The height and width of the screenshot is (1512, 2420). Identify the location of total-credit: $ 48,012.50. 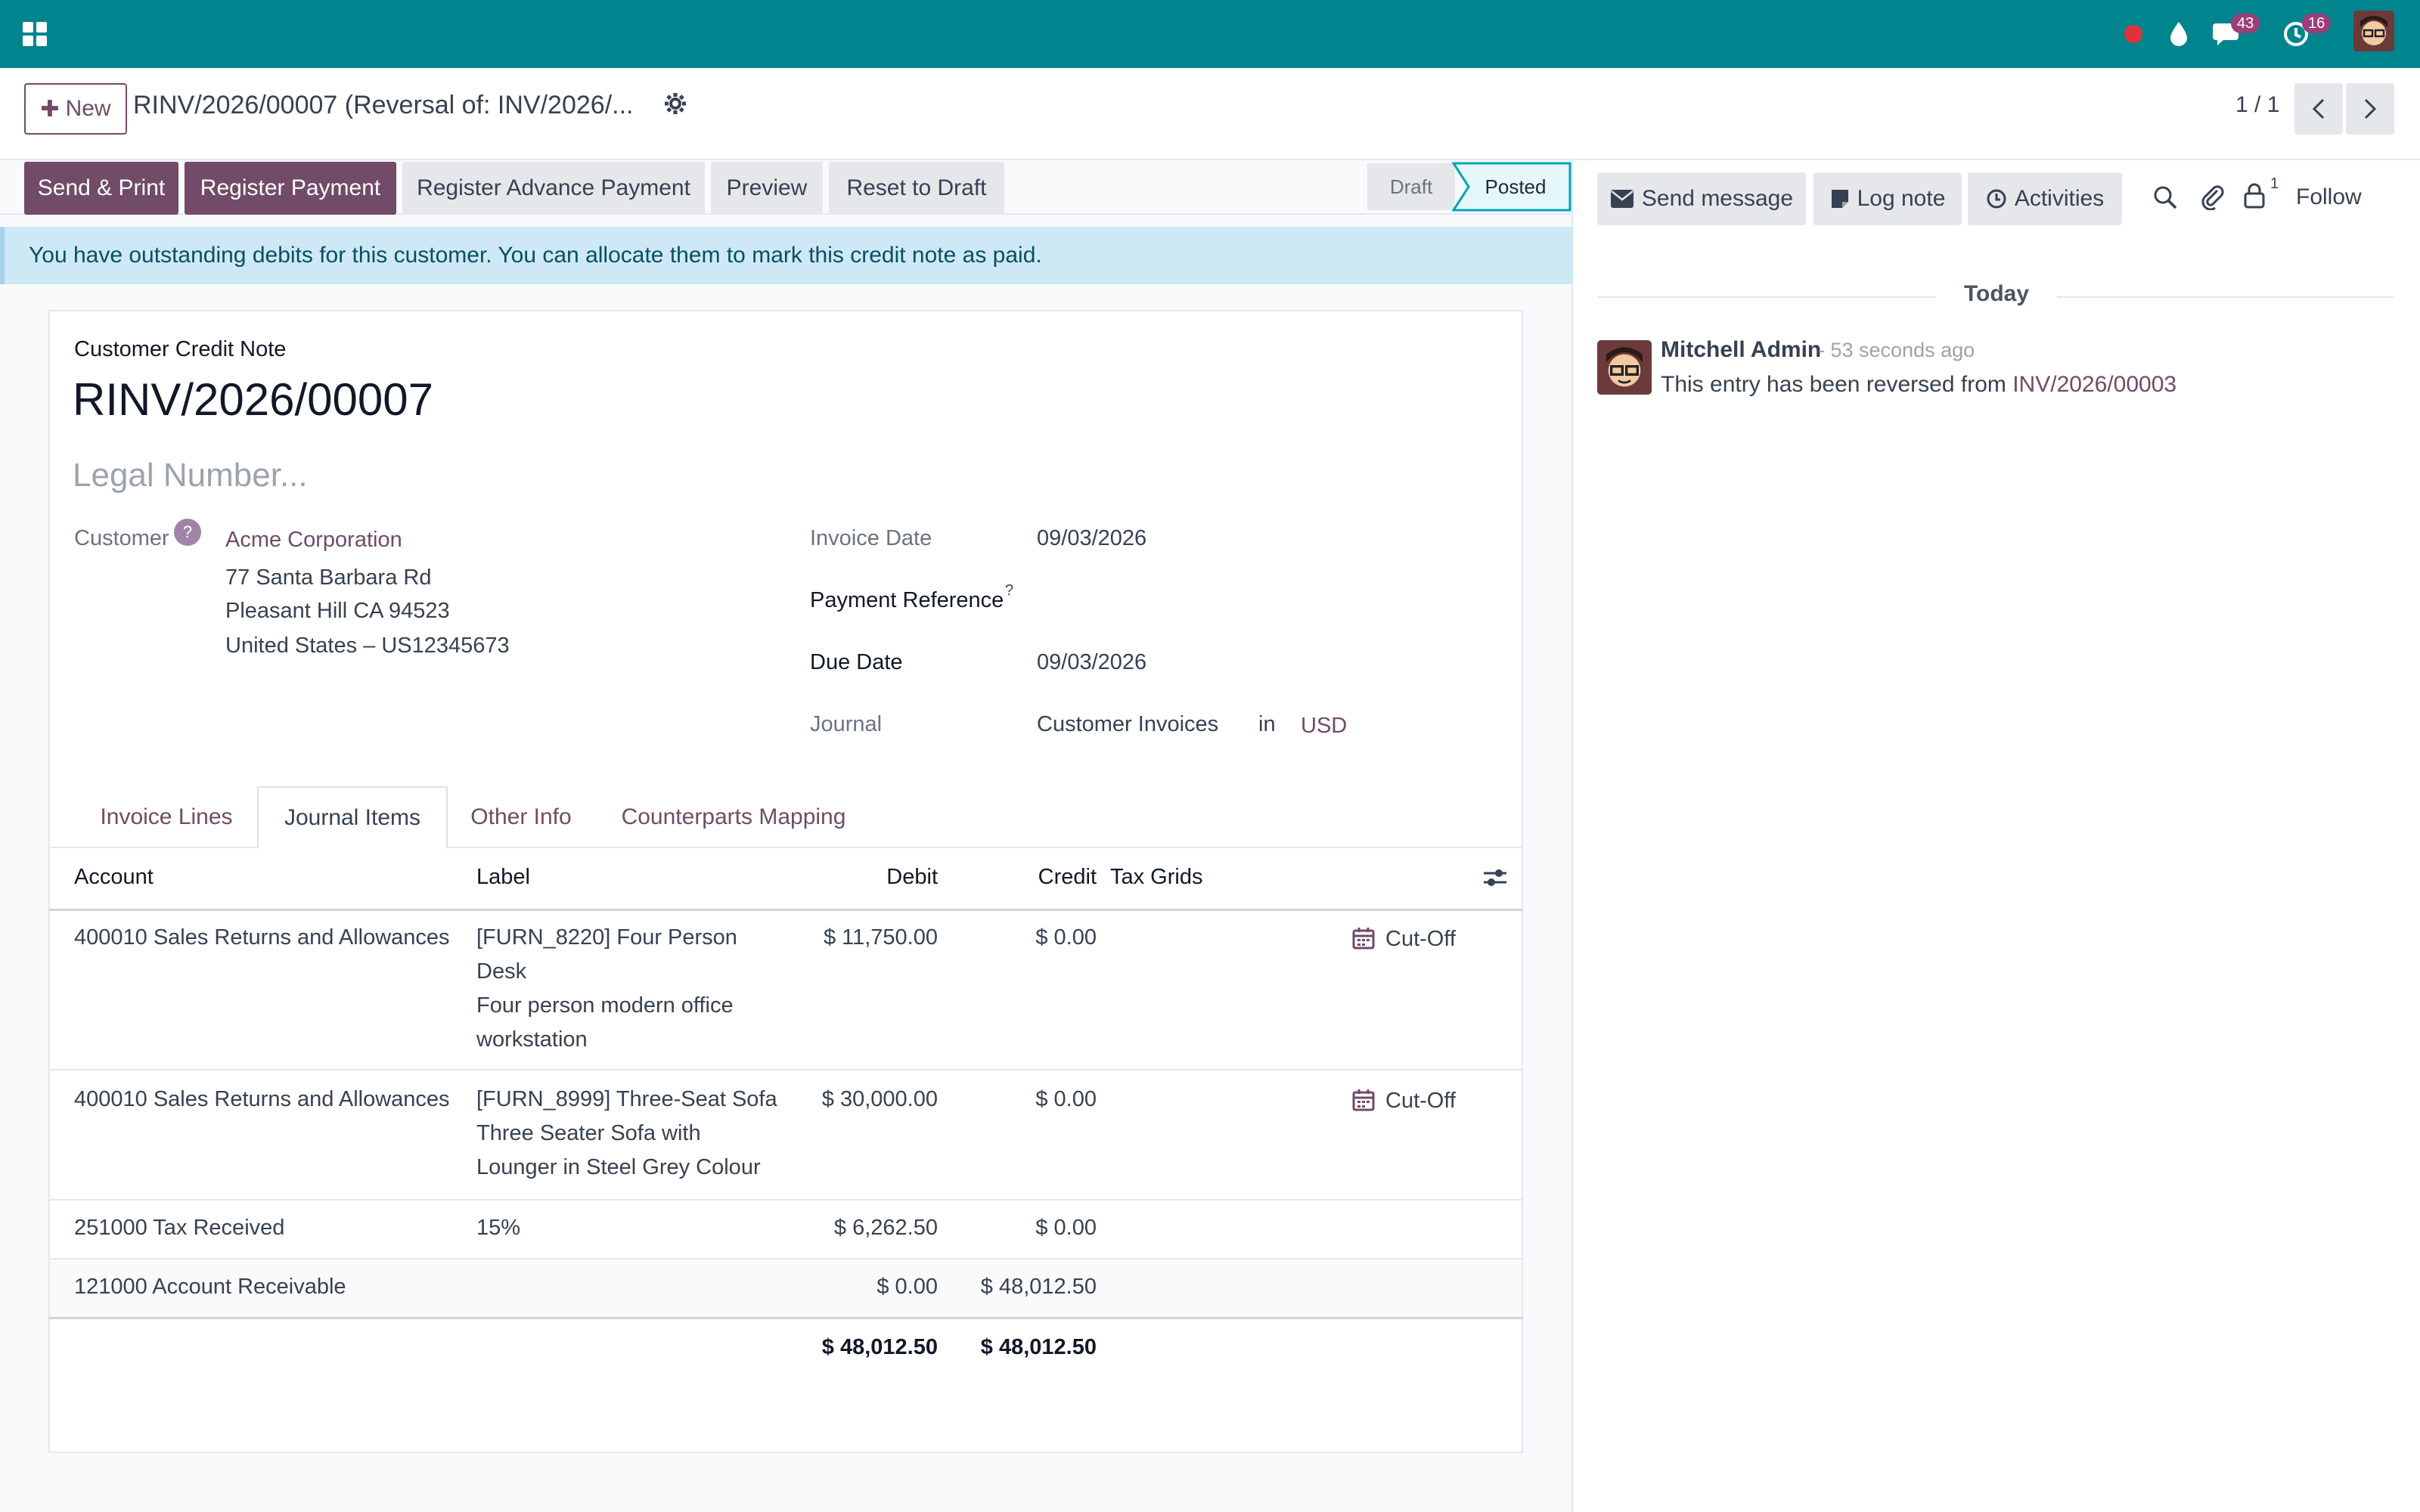
(1038, 1347).